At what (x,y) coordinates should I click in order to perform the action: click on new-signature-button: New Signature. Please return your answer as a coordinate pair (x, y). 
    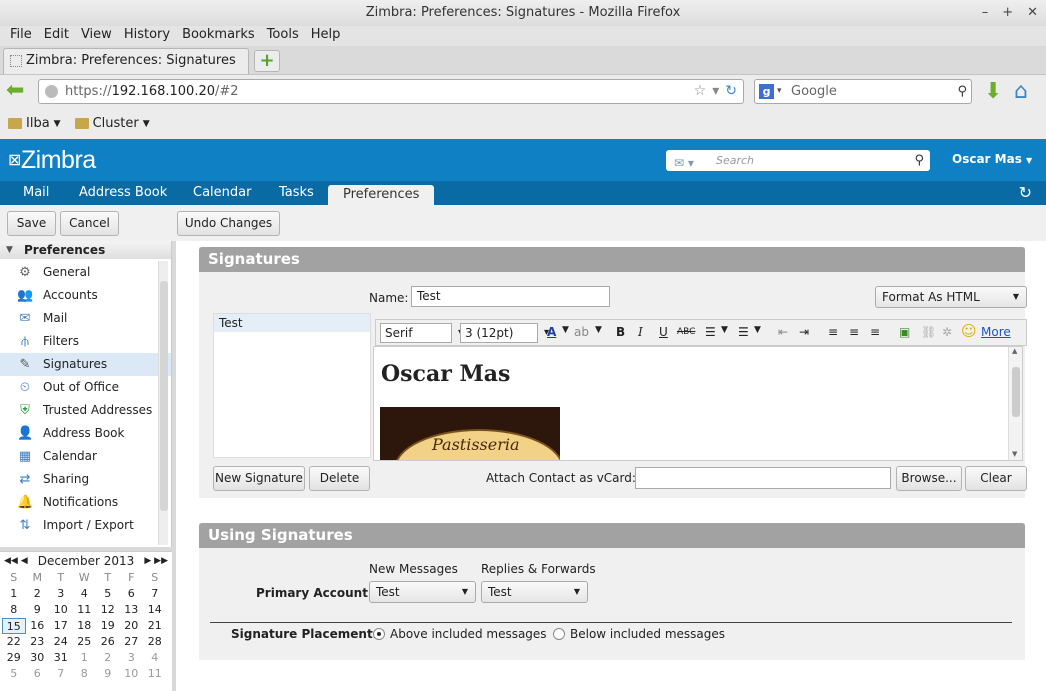
    Looking at the image, I should click on (259, 478).